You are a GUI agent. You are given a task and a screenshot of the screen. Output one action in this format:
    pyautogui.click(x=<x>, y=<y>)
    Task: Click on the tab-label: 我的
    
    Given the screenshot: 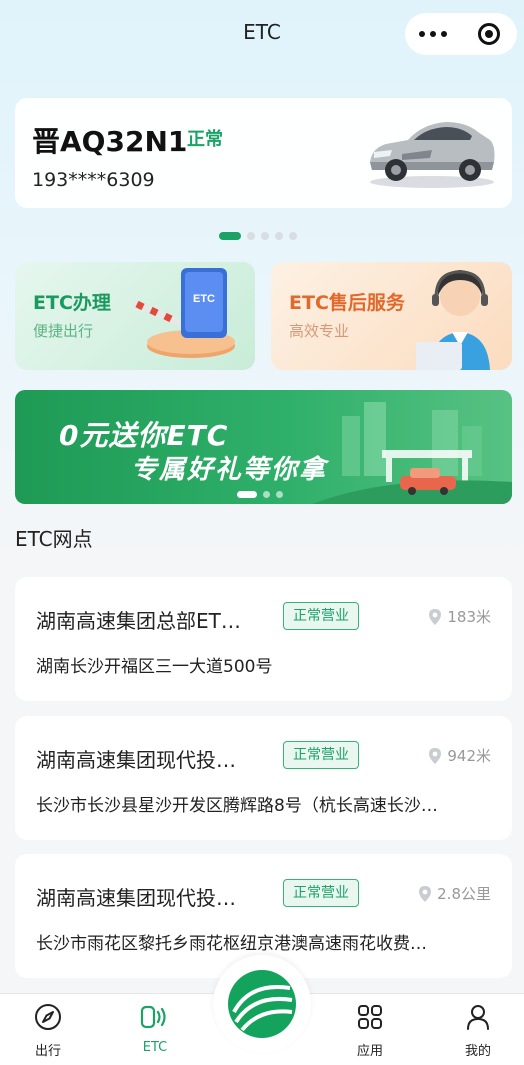 What is the action you would take?
    pyautogui.click(x=477, y=1051)
    